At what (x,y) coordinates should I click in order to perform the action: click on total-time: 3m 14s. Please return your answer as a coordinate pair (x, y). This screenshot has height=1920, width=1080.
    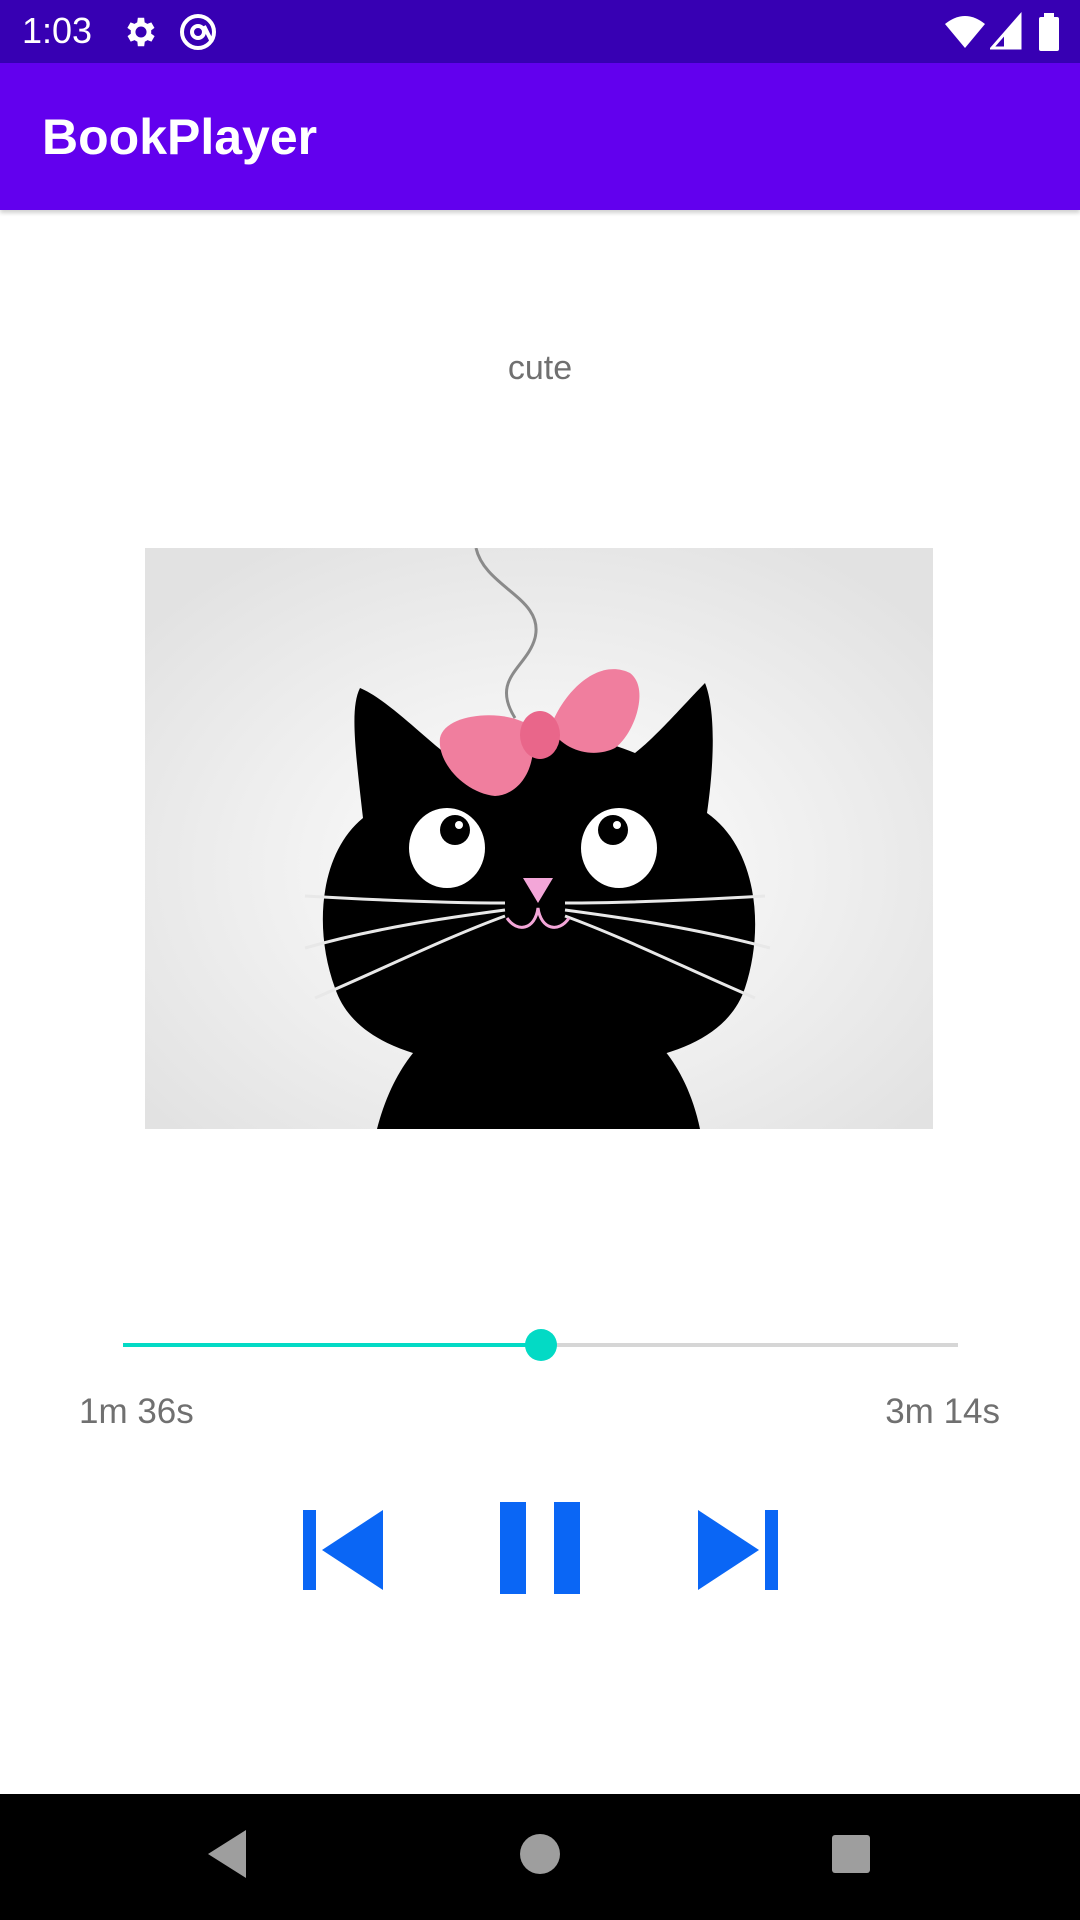
    Looking at the image, I should click on (942, 1411).